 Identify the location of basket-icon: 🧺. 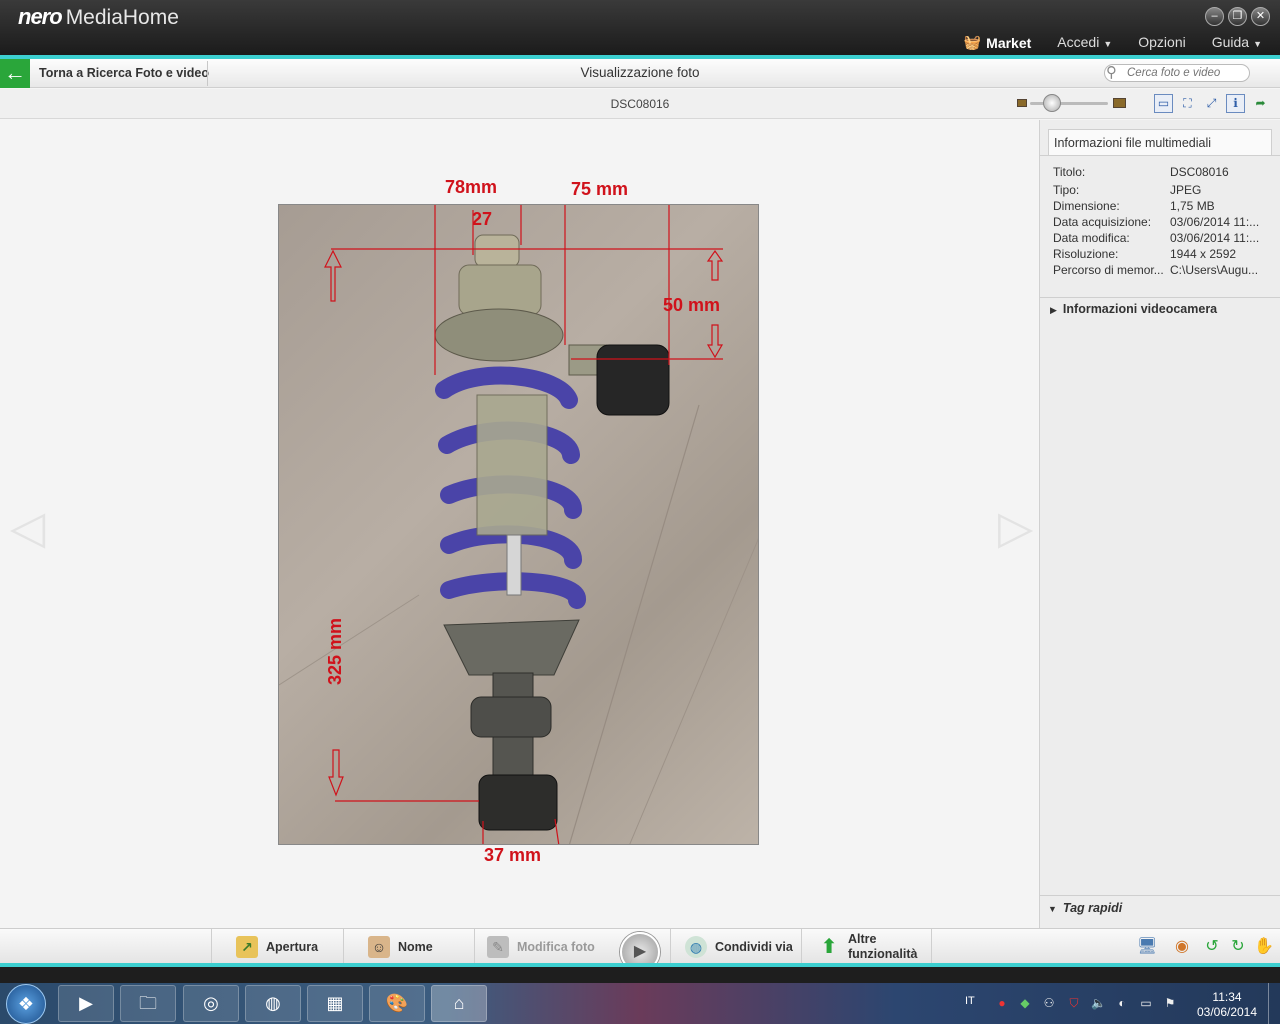
(972, 42).